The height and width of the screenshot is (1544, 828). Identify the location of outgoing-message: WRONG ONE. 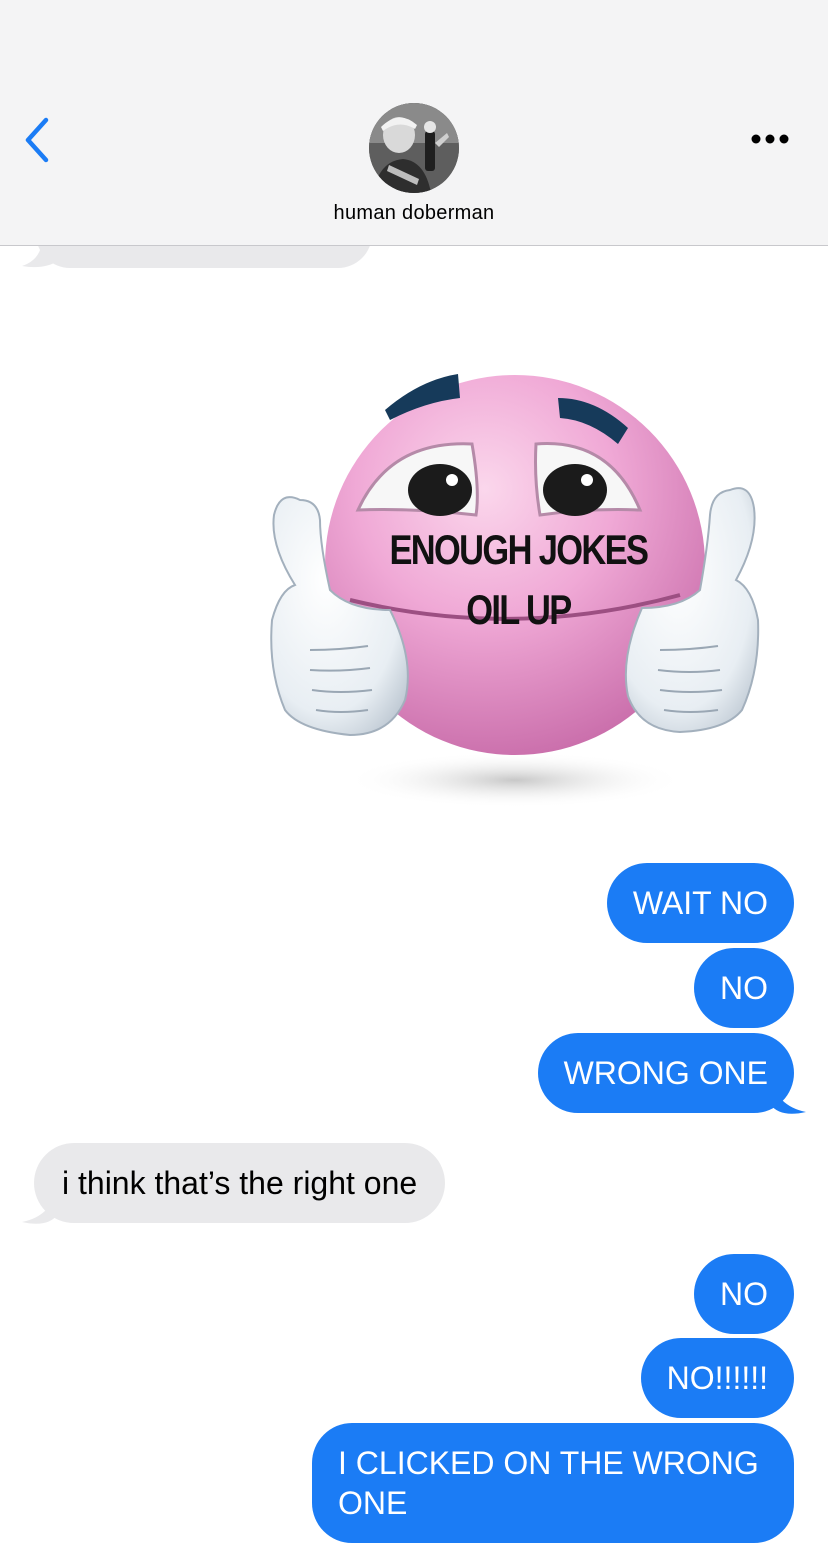
(665, 1073).